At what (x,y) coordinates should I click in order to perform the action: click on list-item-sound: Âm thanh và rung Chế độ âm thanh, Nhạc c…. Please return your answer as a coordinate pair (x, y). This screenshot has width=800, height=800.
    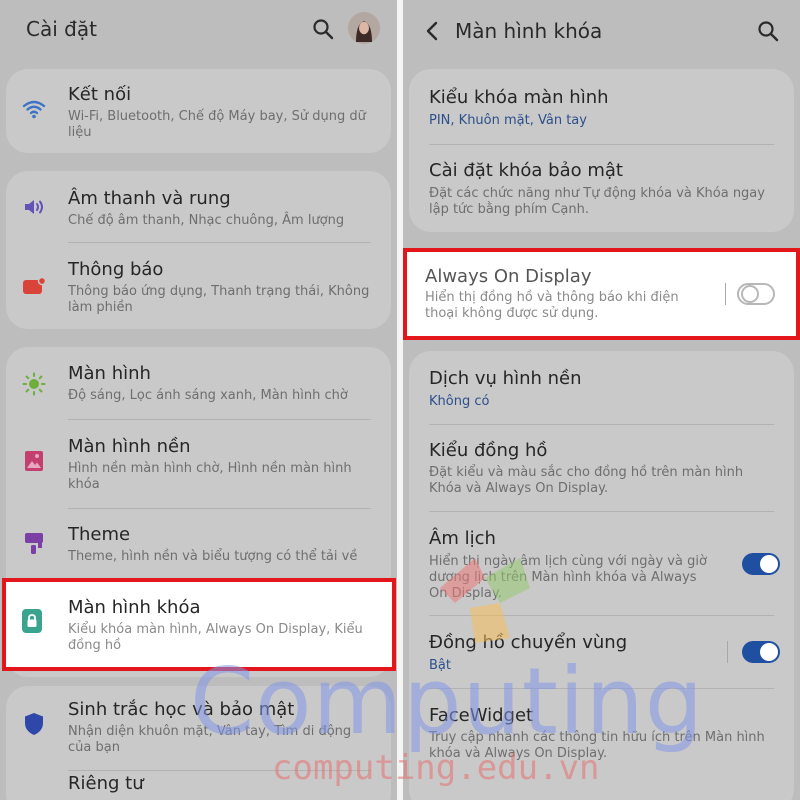
    Looking at the image, I should click on (198, 206).